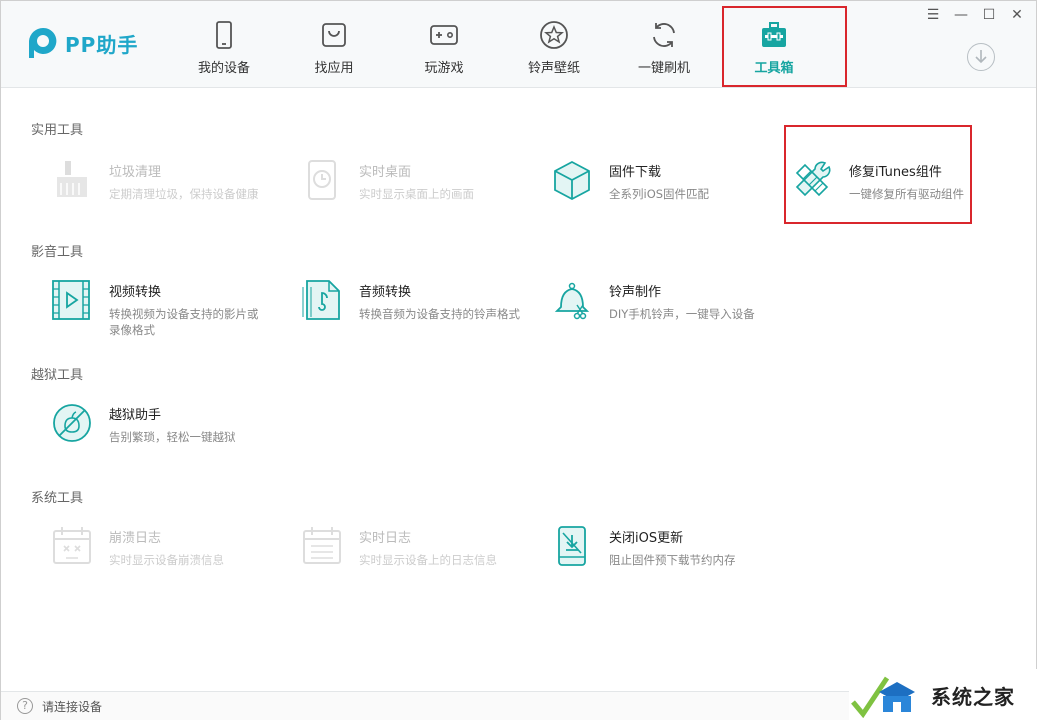  I want to click on app-bag-icon, so click(334, 35).